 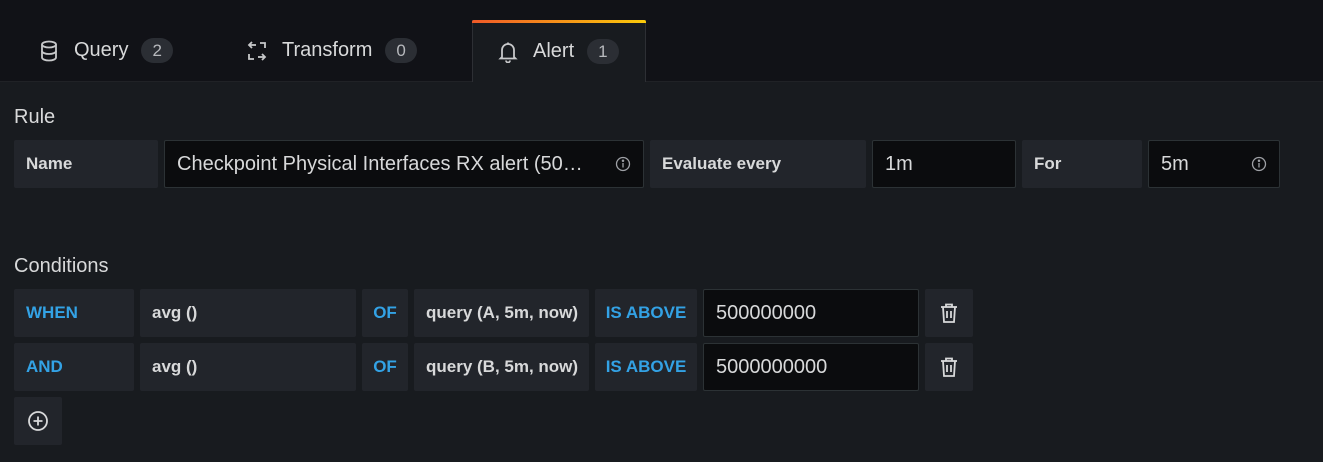 What do you see at coordinates (554, 51) in the screenshot?
I see `tab-alert-label: Alert` at bounding box center [554, 51].